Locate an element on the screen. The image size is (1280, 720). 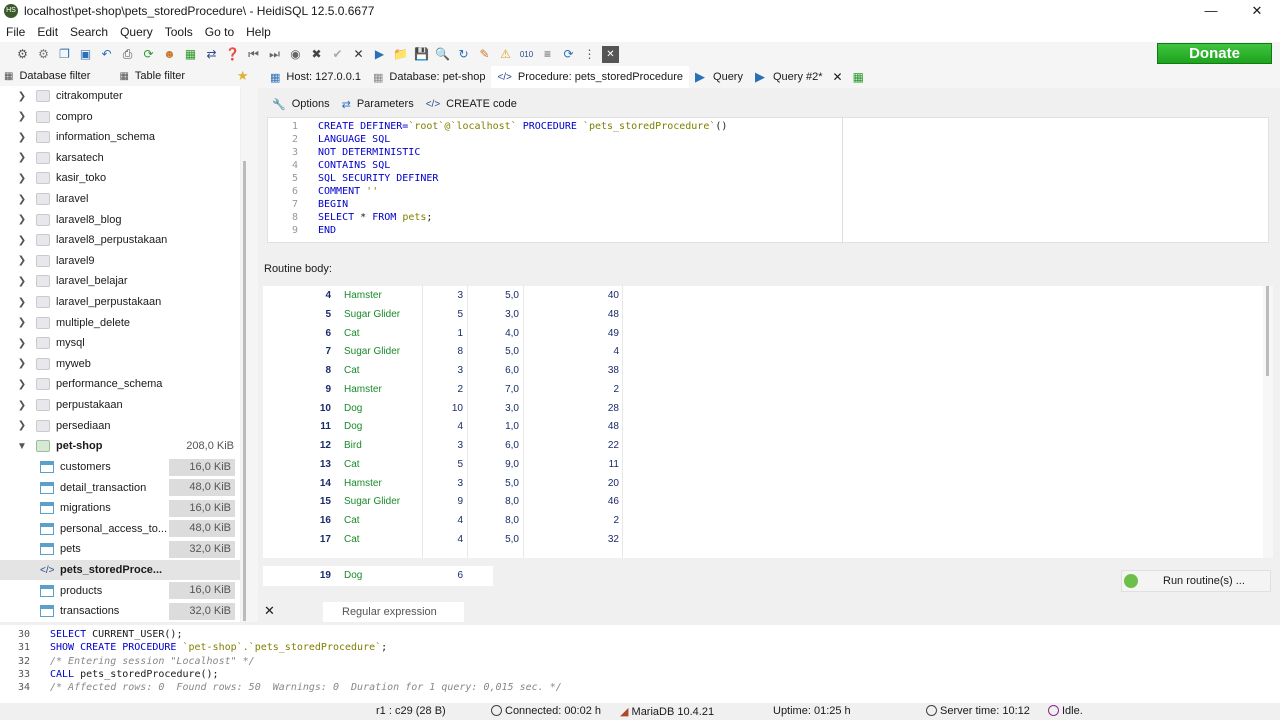
run-icon: ▶ is located at coordinates (379, 54).